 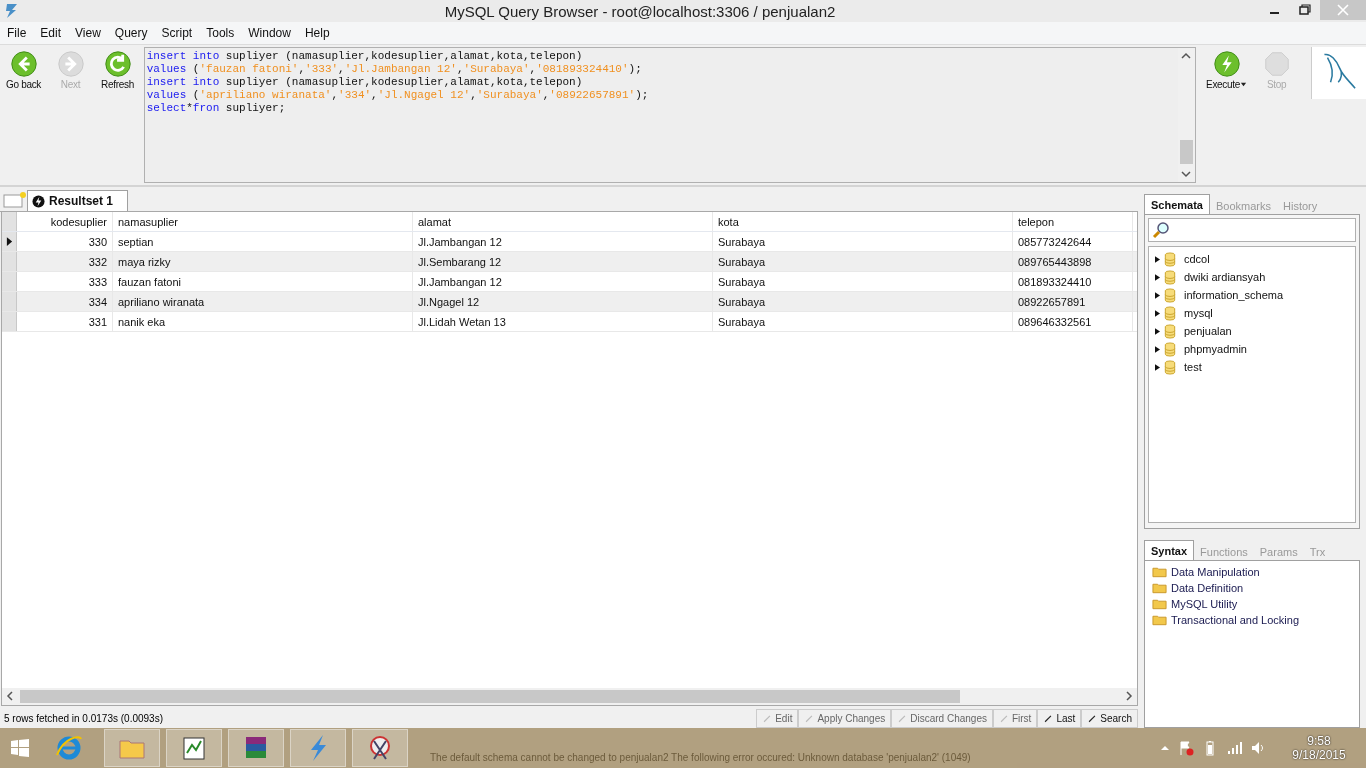 What do you see at coordinates (397, 95) in the screenshot?
I see `code-line: values ('apriliano wiranata','334','Jl.Ngagel 12','Surabaya','08922657891');` at bounding box center [397, 95].